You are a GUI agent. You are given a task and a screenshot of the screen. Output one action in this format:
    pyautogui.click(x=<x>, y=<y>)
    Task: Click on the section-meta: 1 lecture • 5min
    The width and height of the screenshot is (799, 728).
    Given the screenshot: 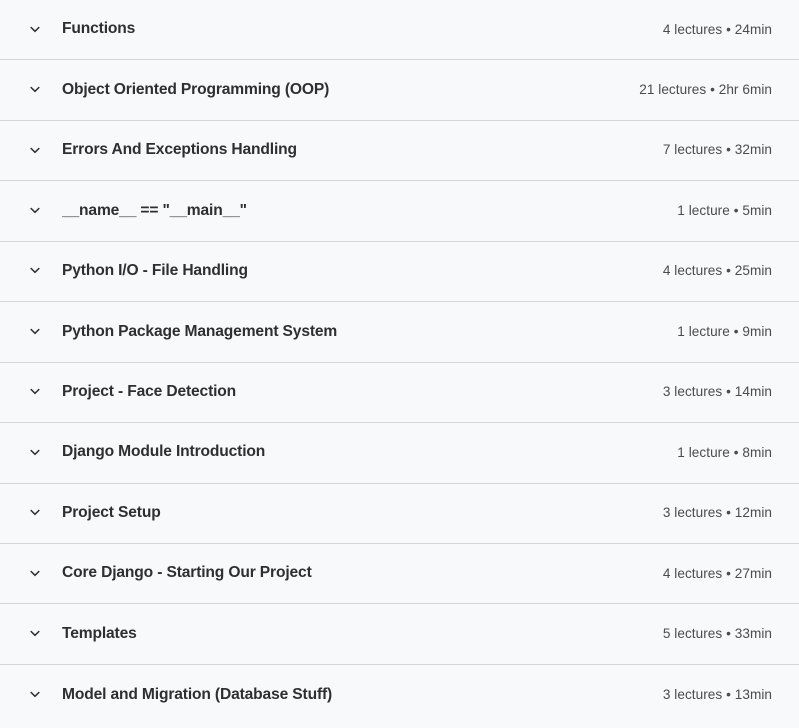 What is the action you would take?
    pyautogui.click(x=724, y=210)
    